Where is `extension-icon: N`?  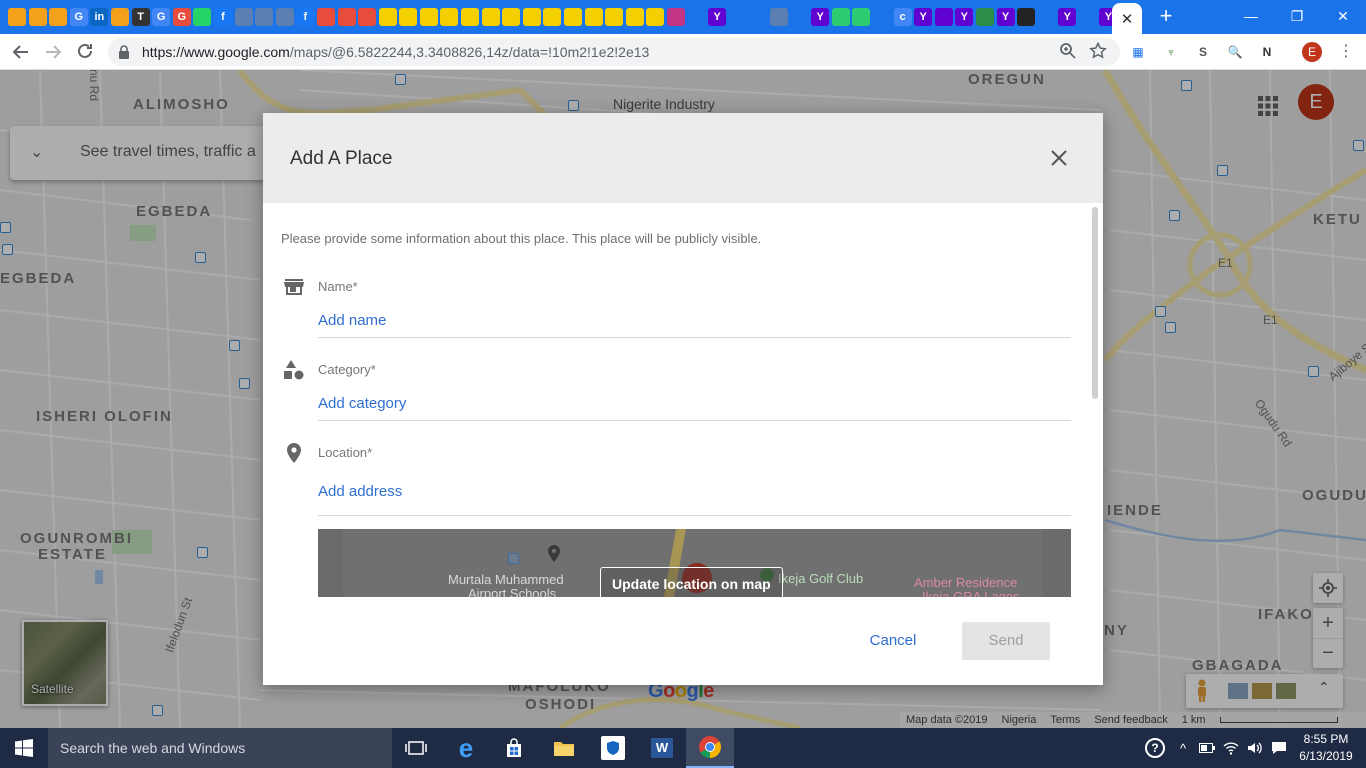
extension-icon: N is located at coordinates (1267, 52).